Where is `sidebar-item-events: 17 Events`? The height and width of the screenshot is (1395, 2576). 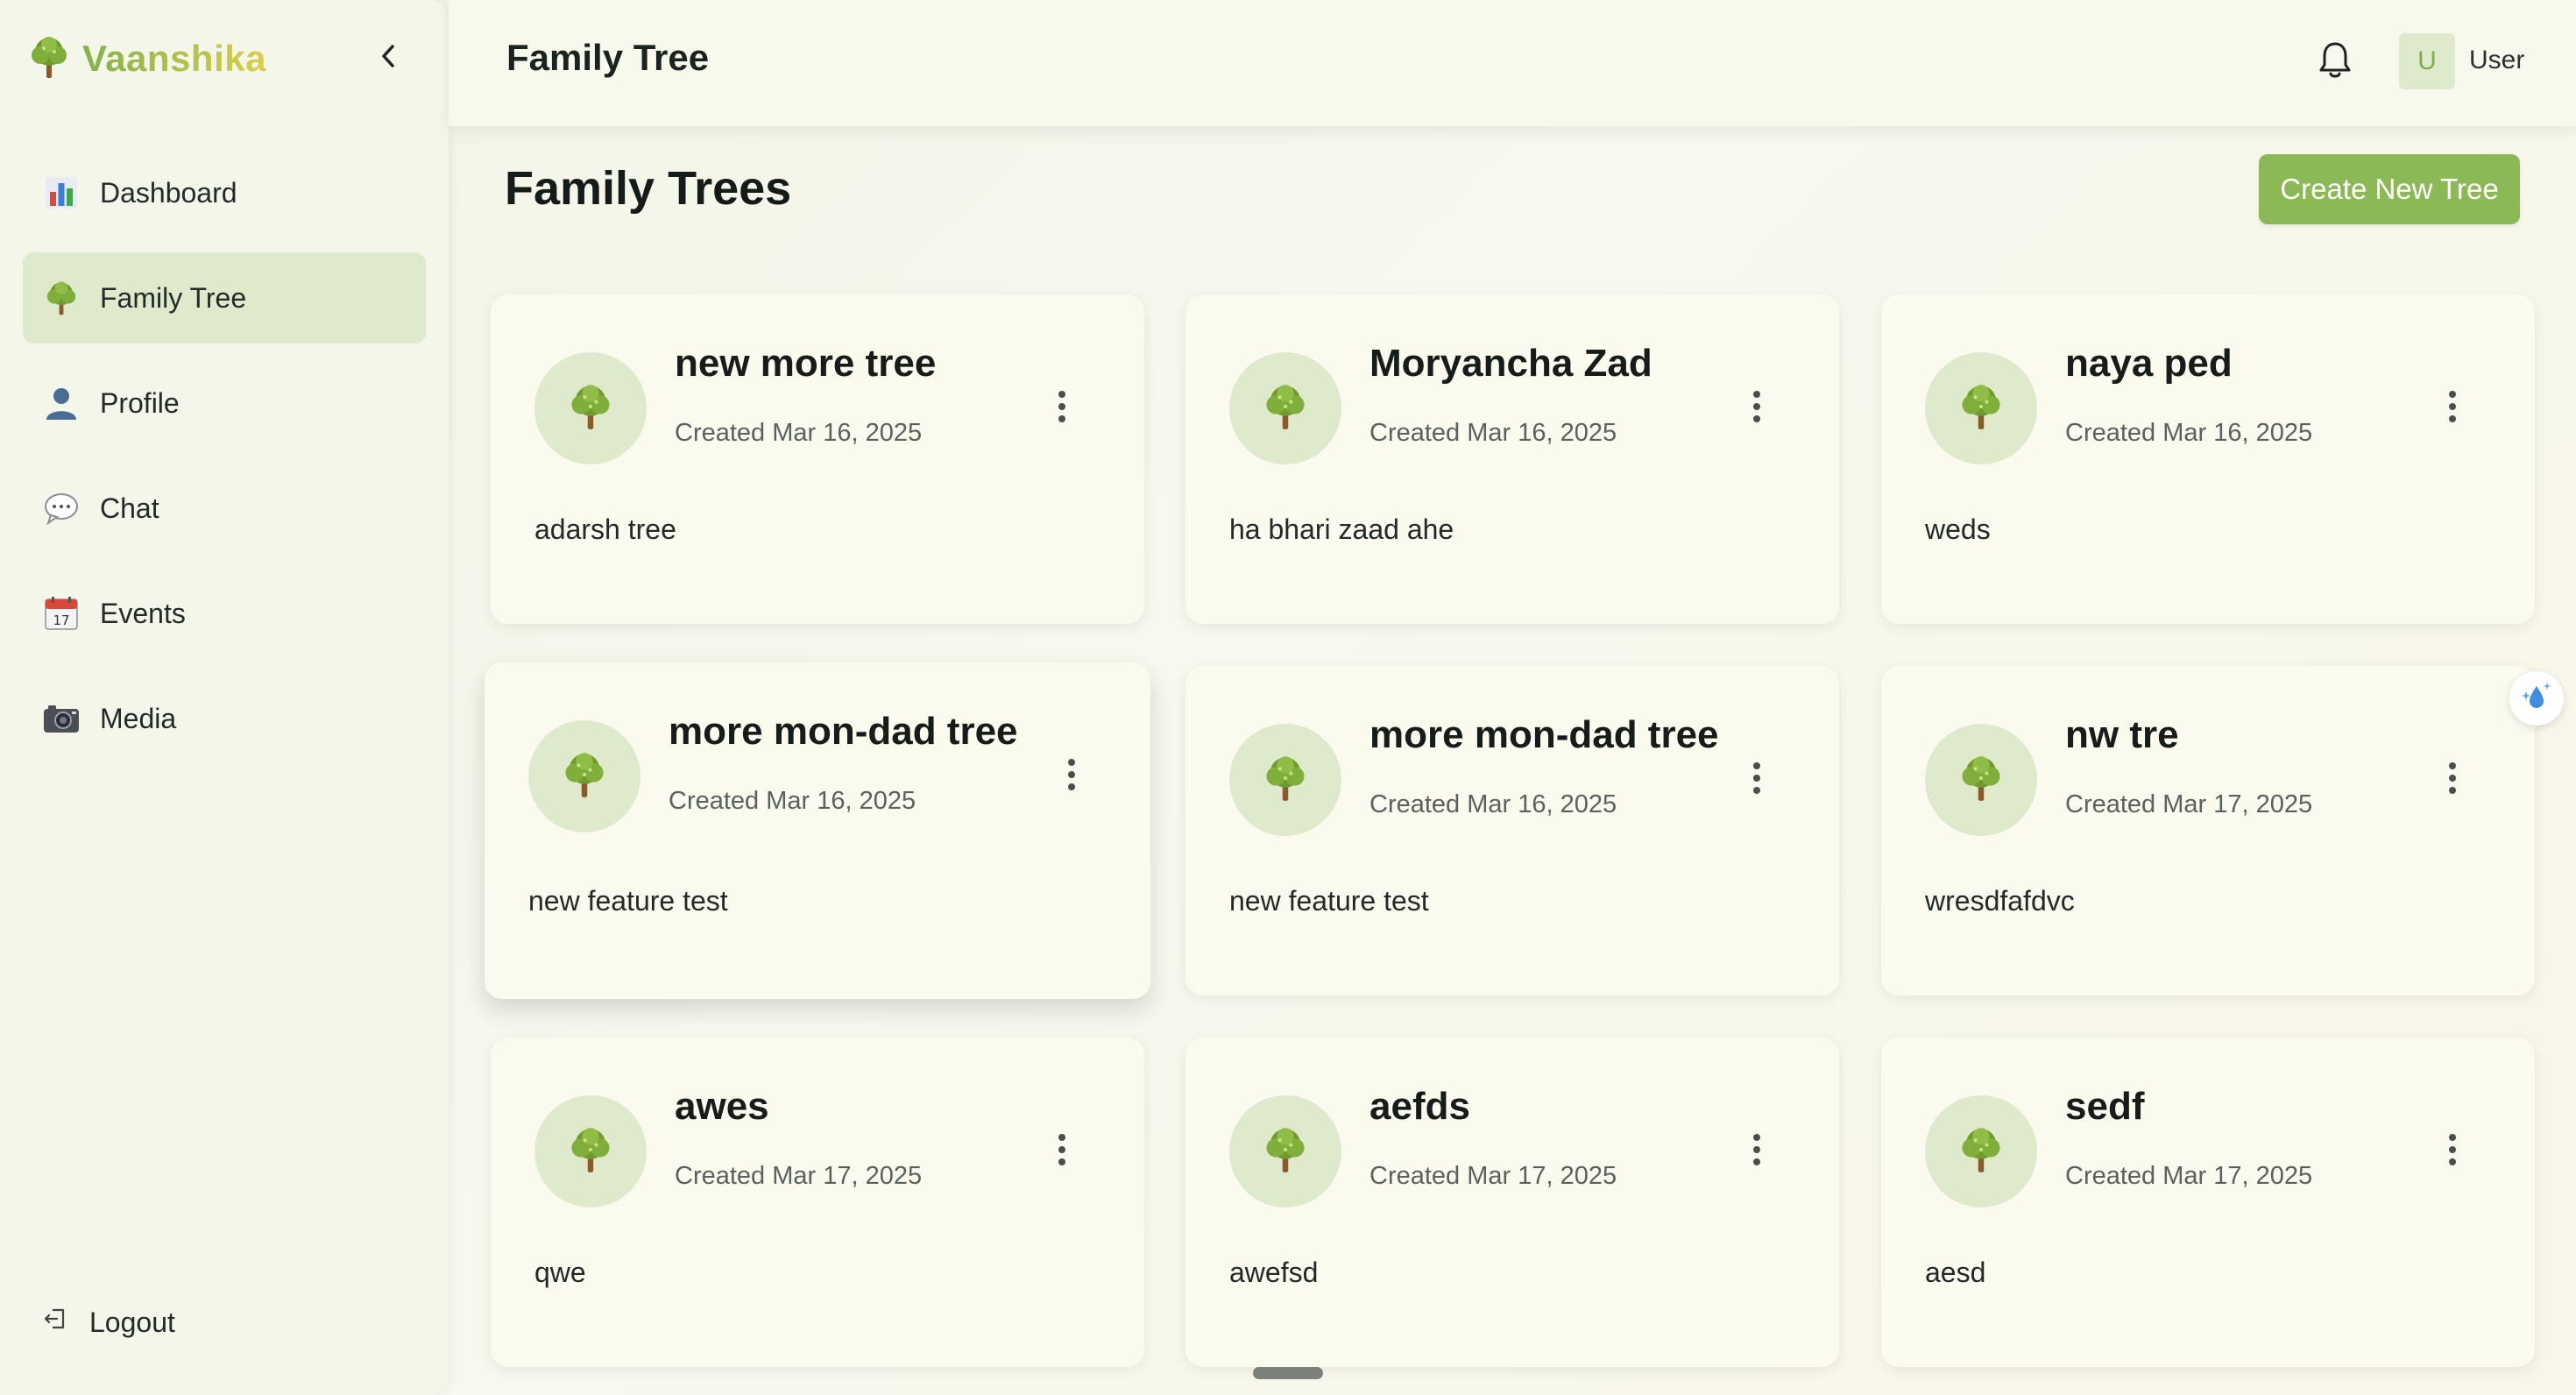 sidebar-item-events: 17 Events is located at coordinates (224, 613).